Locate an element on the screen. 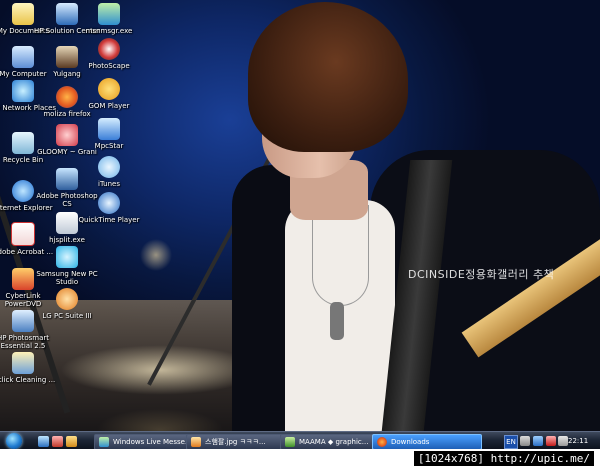  wallpaper-necklace is located at coordinates (340, 255).